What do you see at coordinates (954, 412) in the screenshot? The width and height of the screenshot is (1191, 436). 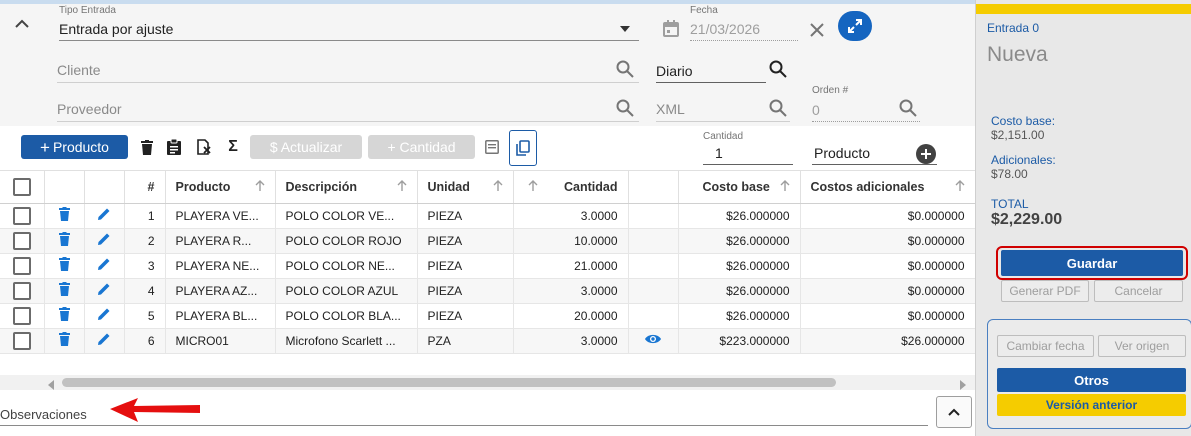 I see `observaciones-toggle-button` at bounding box center [954, 412].